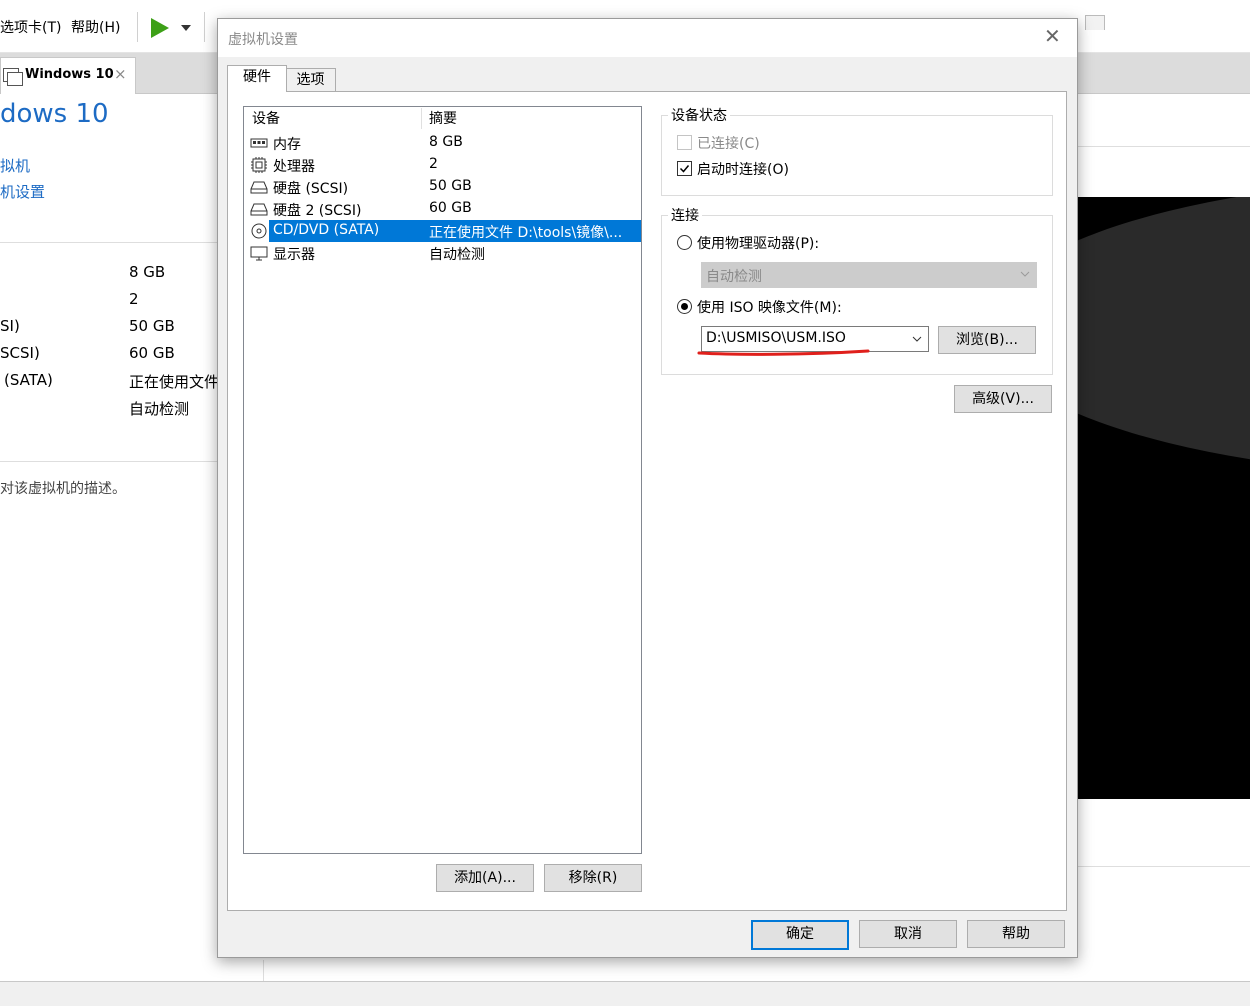  I want to click on red-underline-annotation, so click(783, 352).